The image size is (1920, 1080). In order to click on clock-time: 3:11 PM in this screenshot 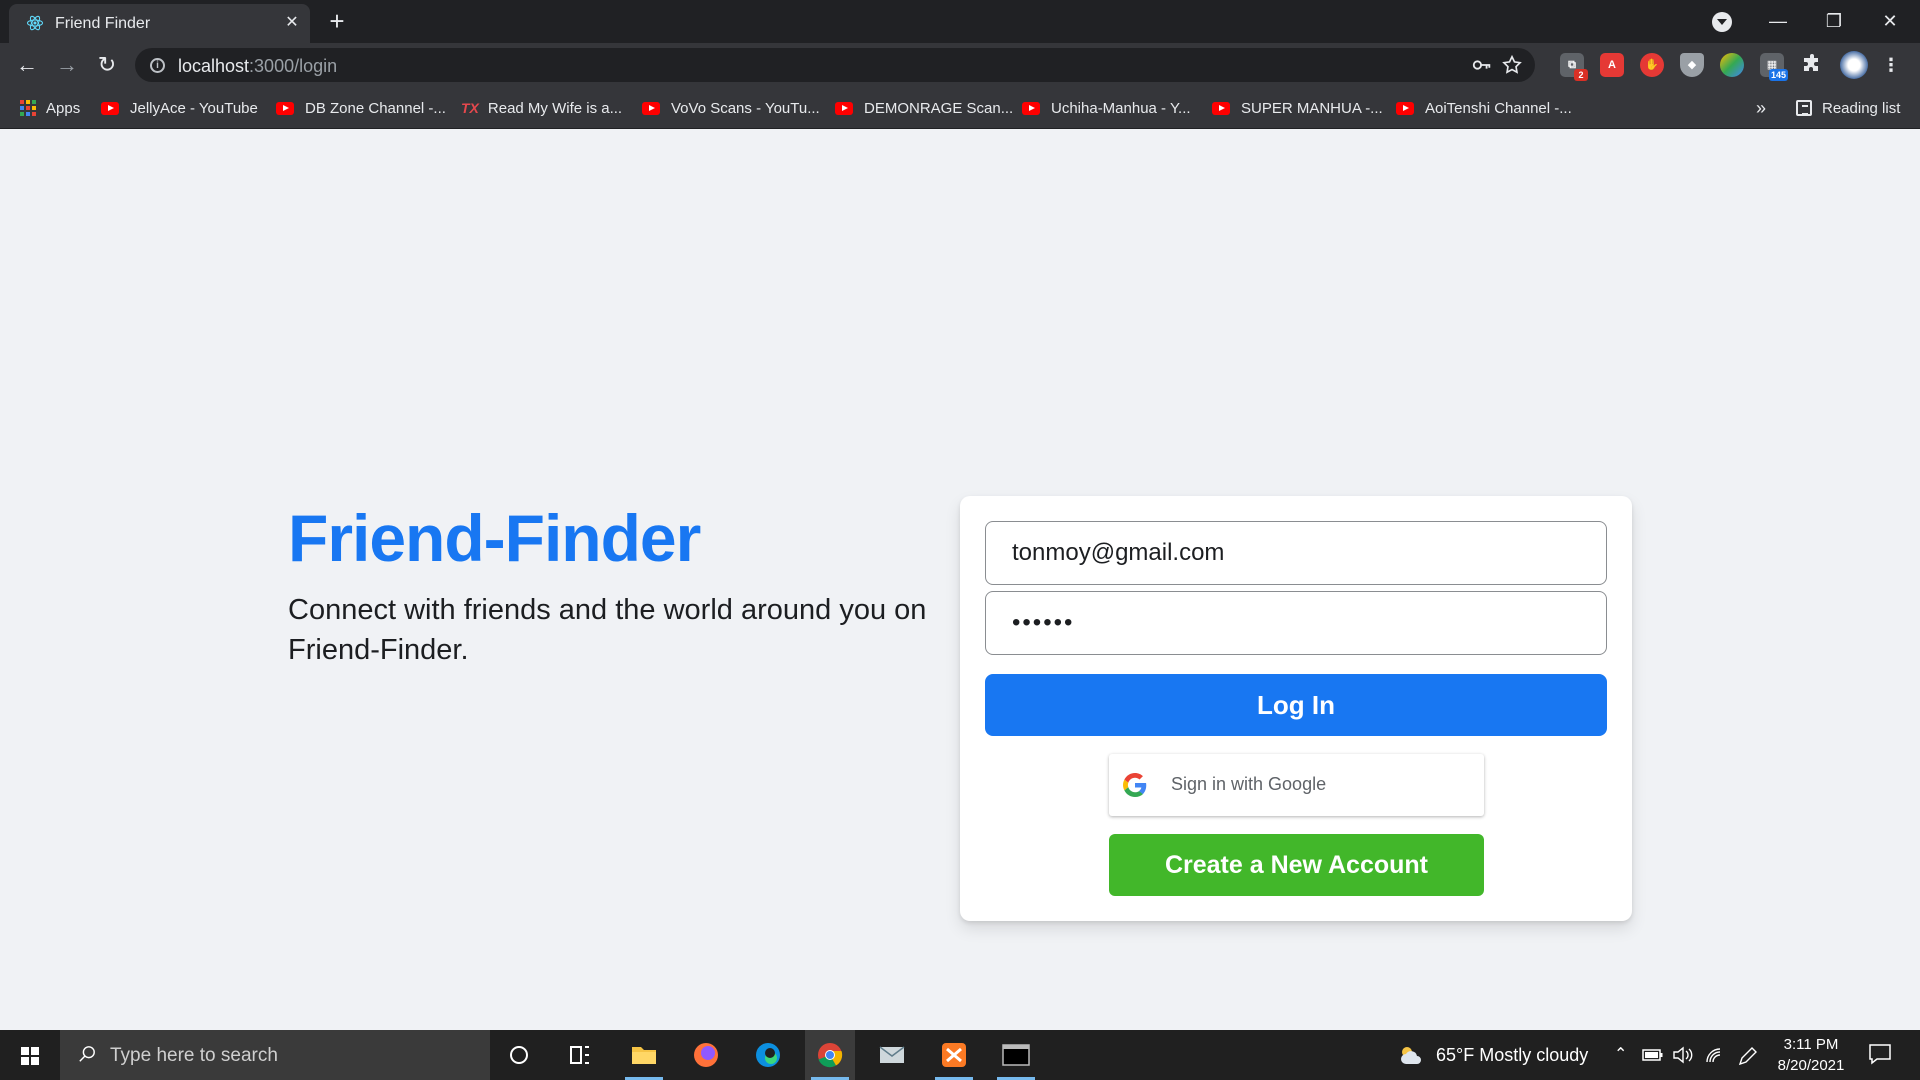, I will do `click(1811, 1044)`.